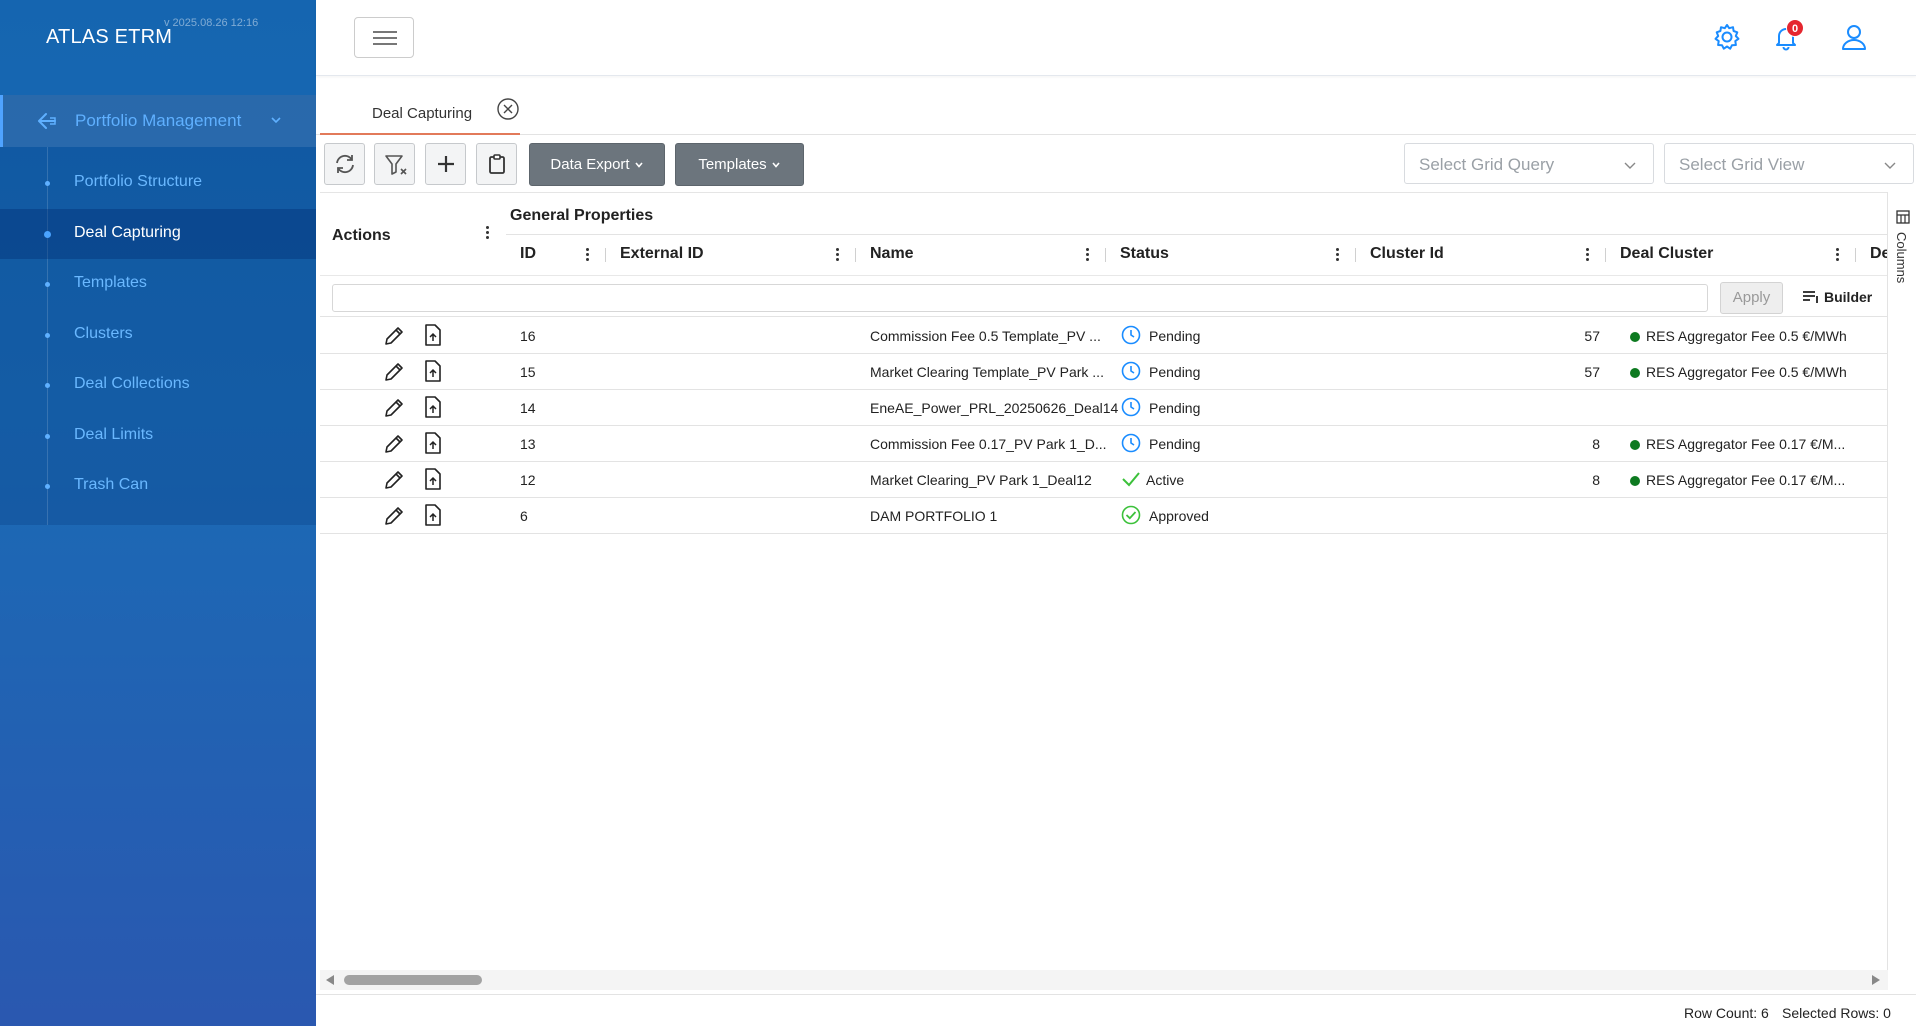 The width and height of the screenshot is (1916, 1026). Describe the element at coordinates (582, 215) in the screenshot. I see `group-header-label: General Properties` at that location.